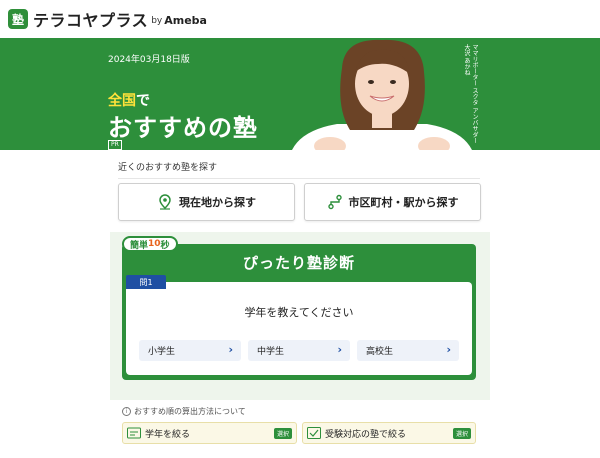 Image resolution: width=600 pixels, height=458 pixels. I want to click on area-station-label: 市区町村・駅から探す, so click(403, 202).